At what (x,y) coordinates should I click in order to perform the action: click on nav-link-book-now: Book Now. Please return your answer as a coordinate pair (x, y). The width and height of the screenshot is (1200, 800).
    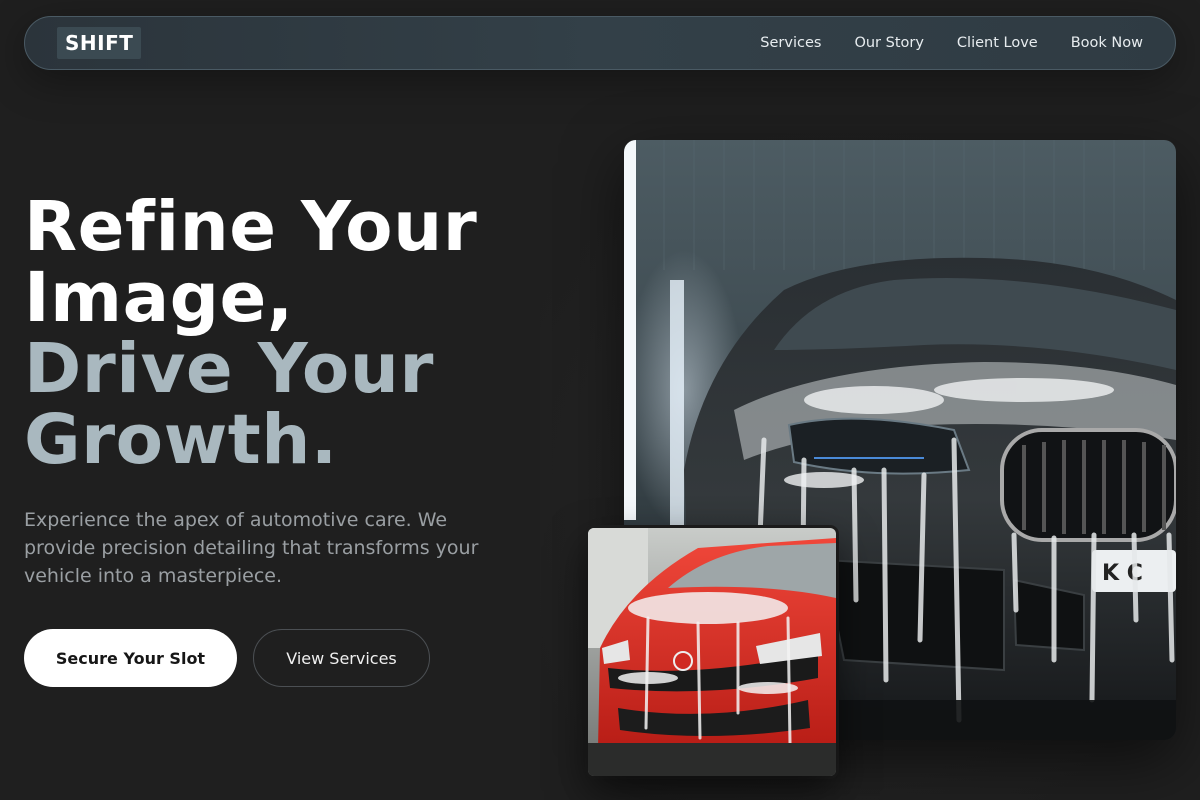
    Looking at the image, I should click on (1107, 43).